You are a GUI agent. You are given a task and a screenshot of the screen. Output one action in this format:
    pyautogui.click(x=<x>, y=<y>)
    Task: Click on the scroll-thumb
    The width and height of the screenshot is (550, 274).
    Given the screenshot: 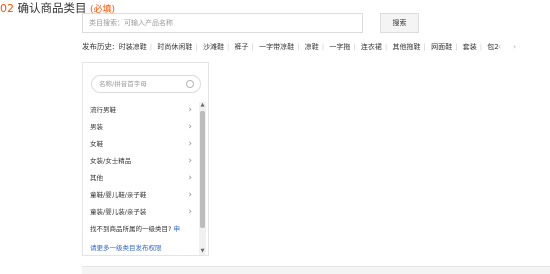 What is the action you would take?
    pyautogui.click(x=202, y=169)
    